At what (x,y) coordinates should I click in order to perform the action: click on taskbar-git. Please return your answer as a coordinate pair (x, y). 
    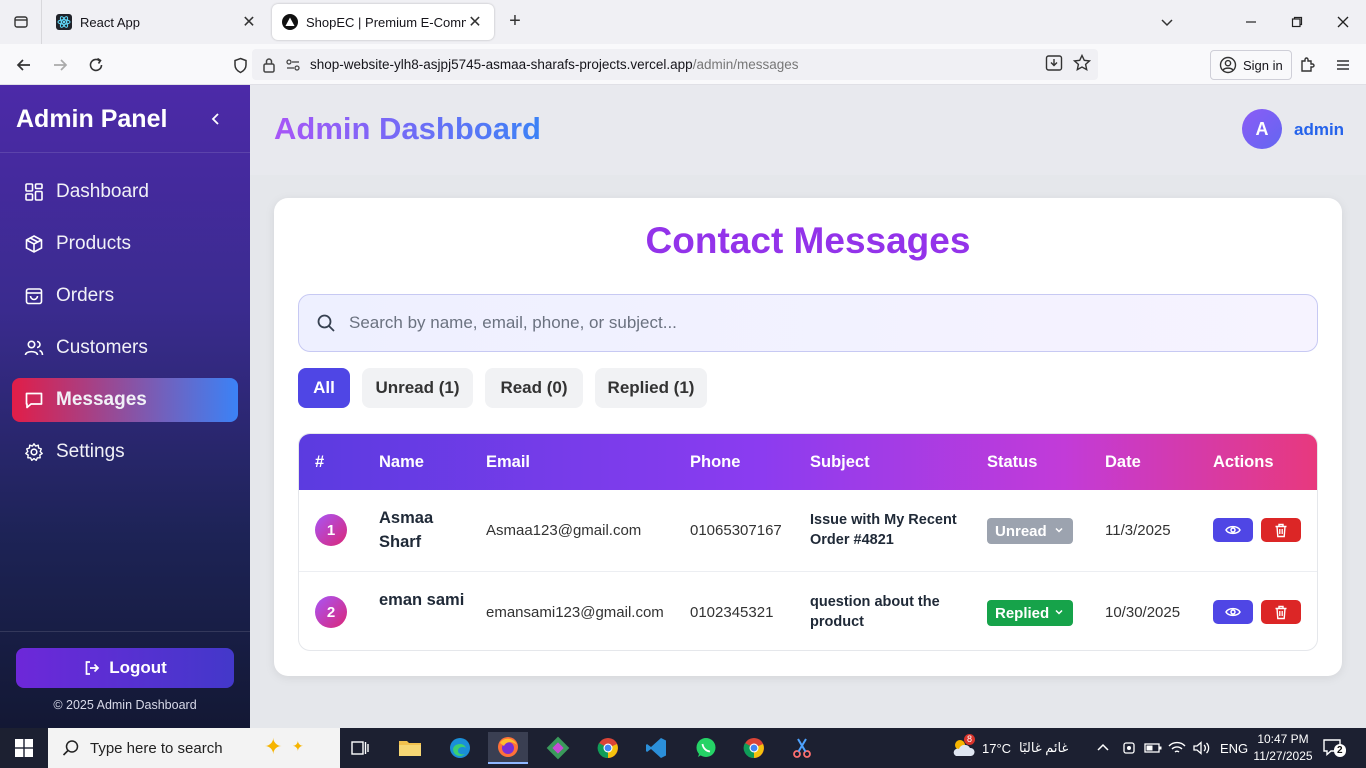
    Looking at the image, I should click on (558, 748).